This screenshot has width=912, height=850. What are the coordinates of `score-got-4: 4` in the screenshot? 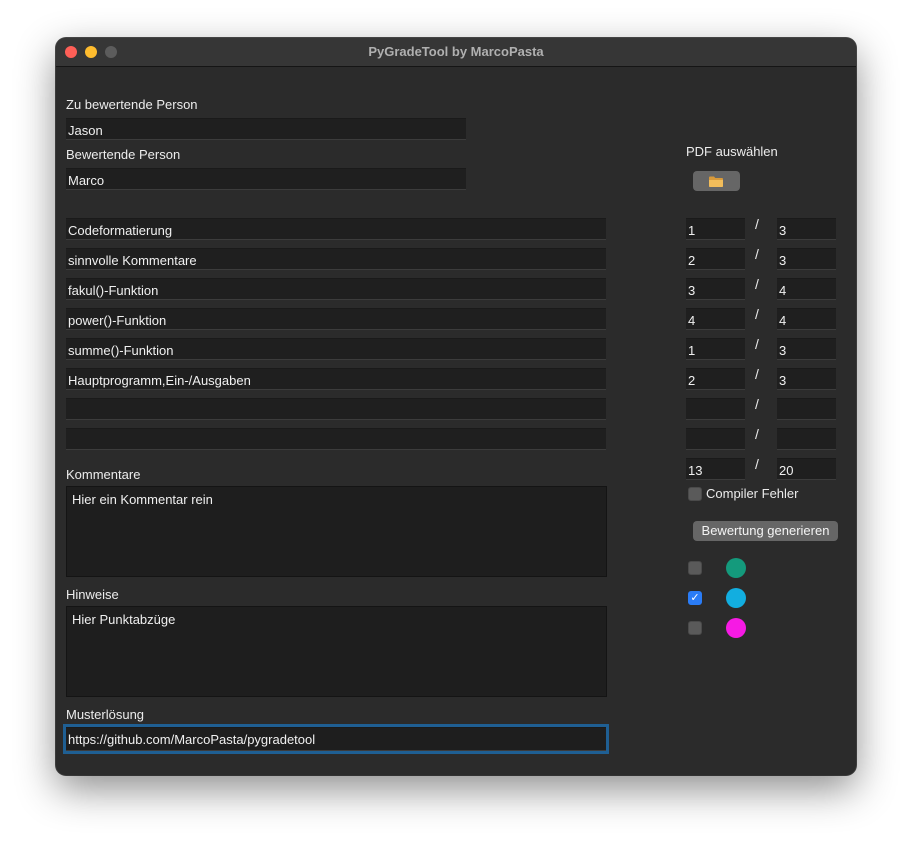 It's located at (715, 319).